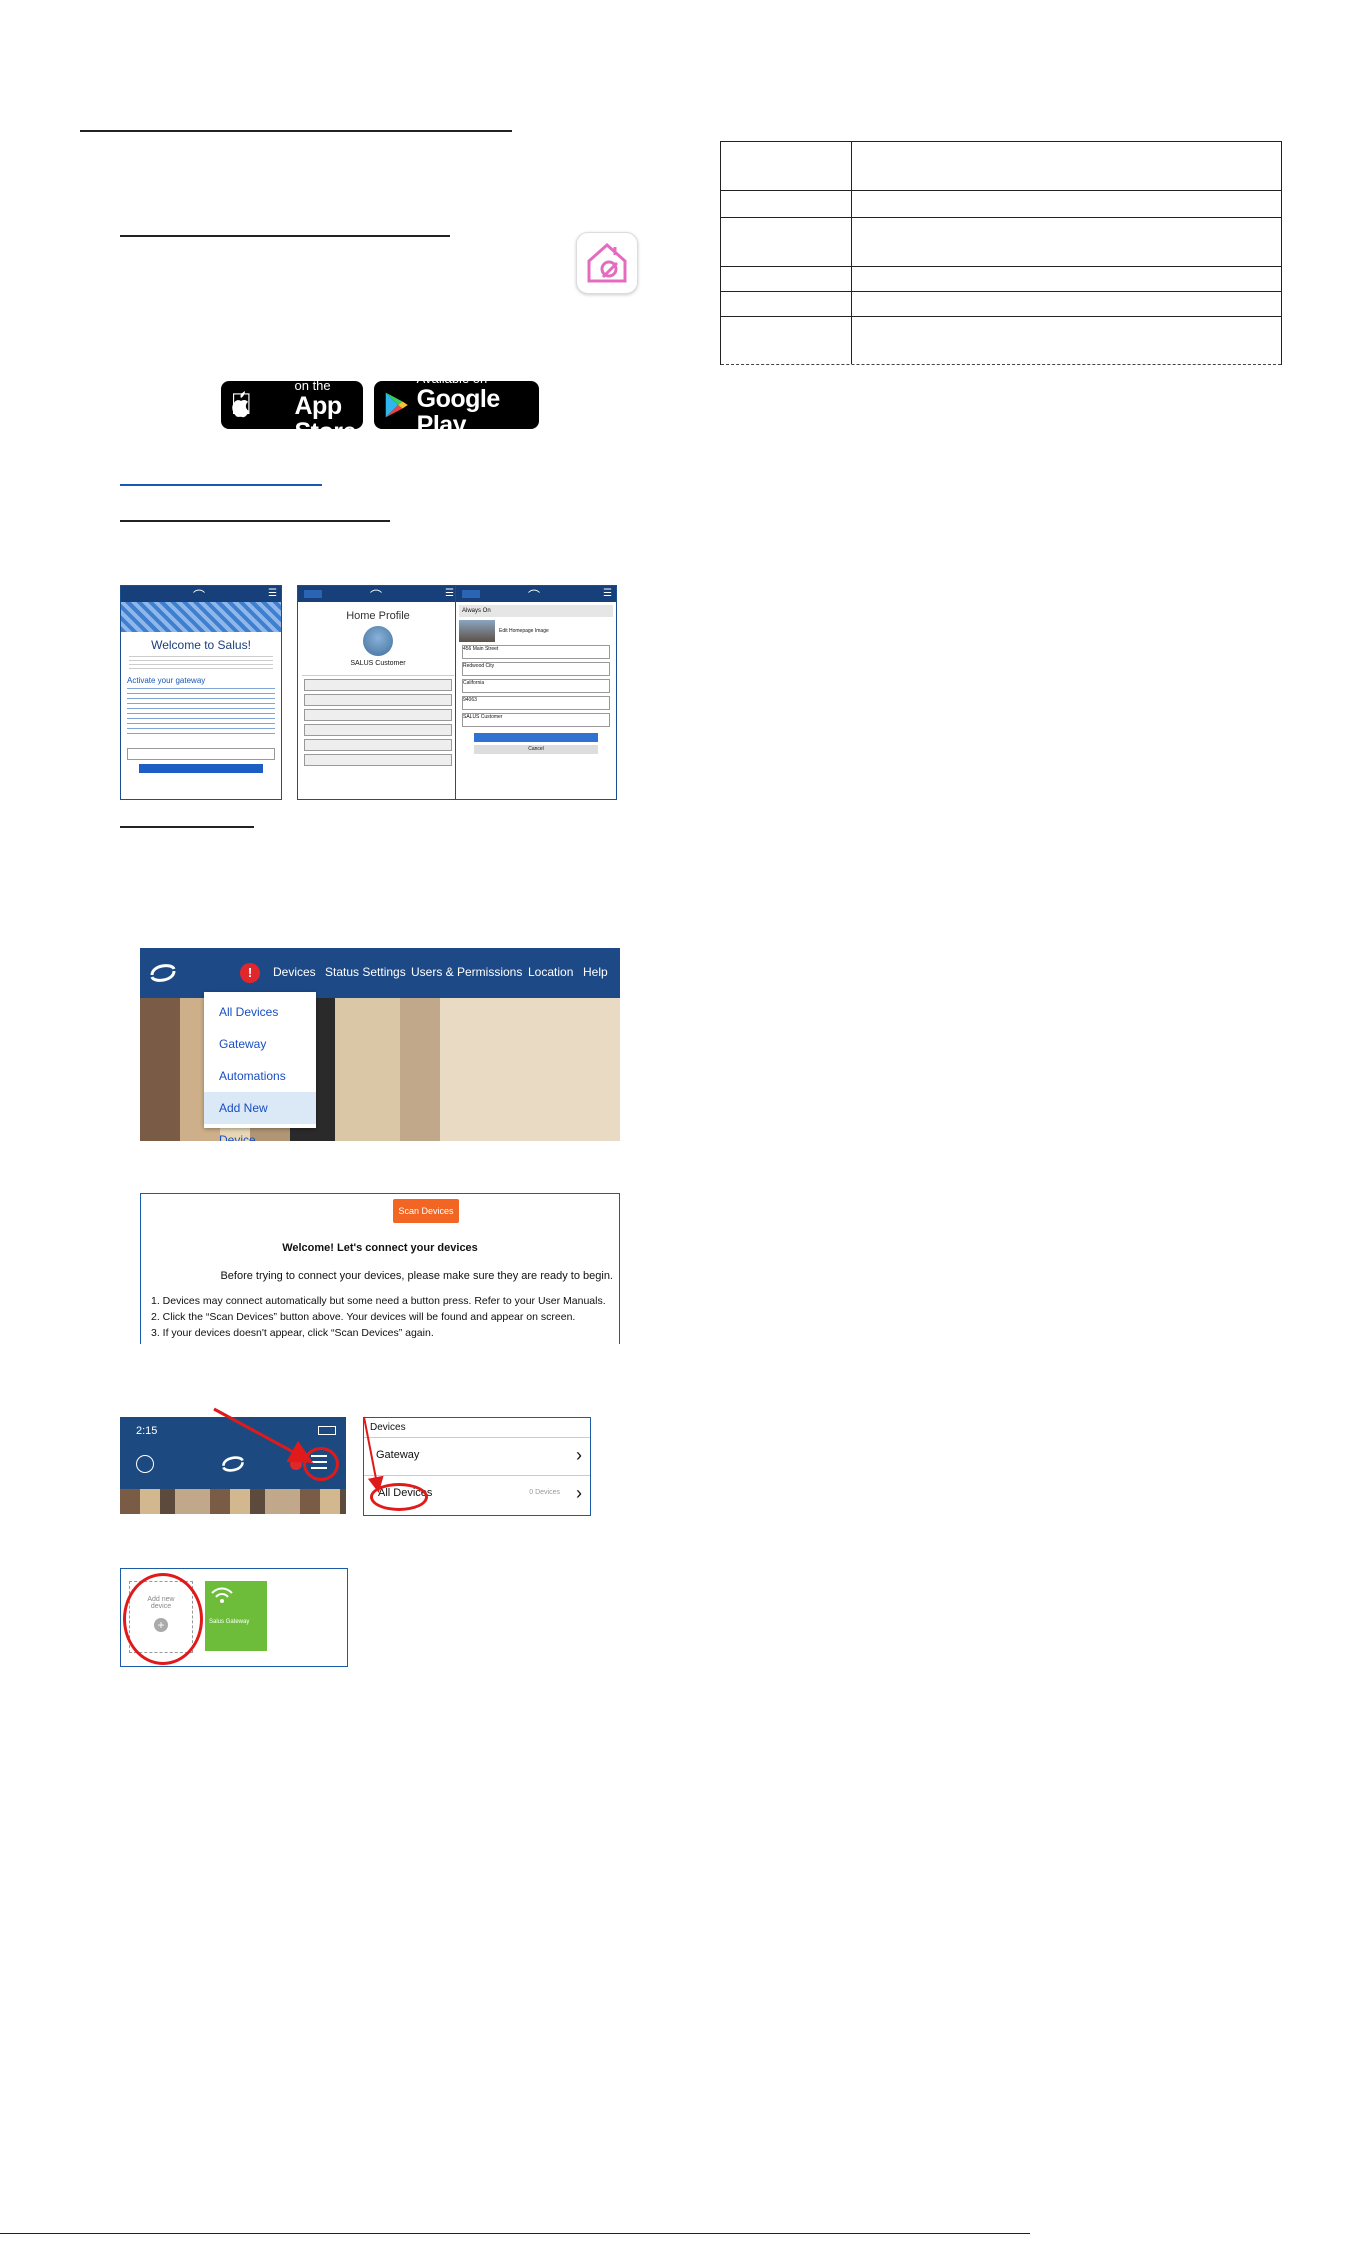  I want to click on annotation-arrows, so click(298, 1450).